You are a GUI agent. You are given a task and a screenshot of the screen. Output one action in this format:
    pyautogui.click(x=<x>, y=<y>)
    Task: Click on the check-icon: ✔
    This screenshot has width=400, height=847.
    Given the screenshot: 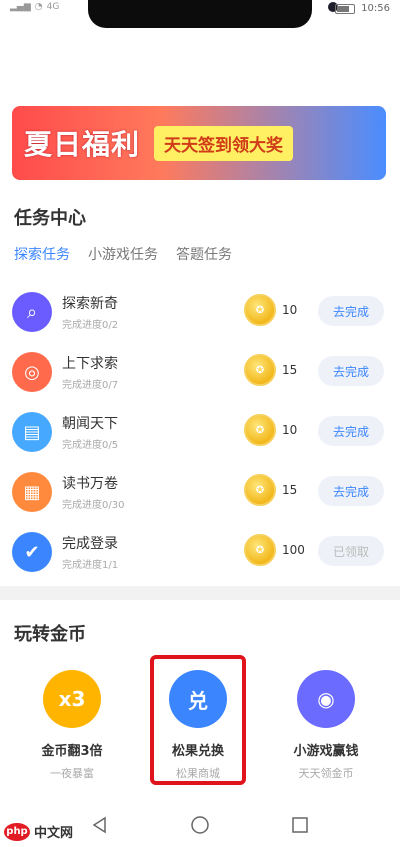 What is the action you would take?
    pyautogui.click(x=32, y=552)
    